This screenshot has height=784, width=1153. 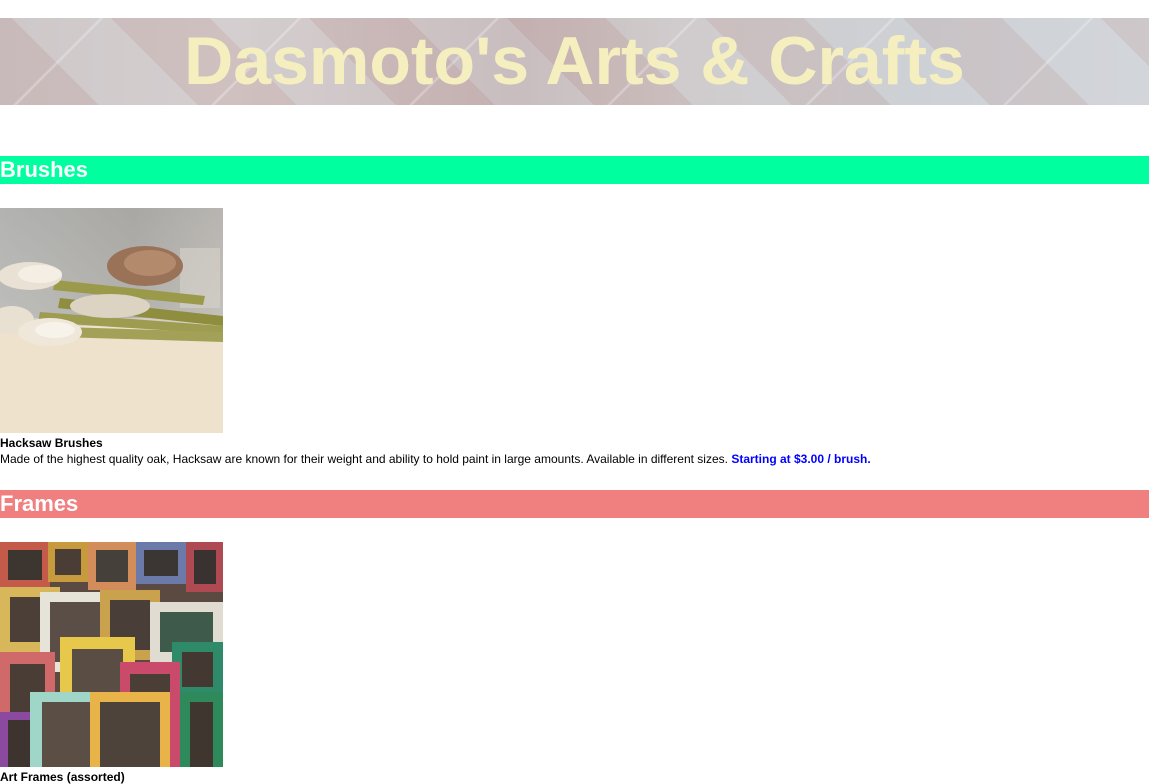 What do you see at coordinates (111, 320) in the screenshot?
I see `brushes-image` at bounding box center [111, 320].